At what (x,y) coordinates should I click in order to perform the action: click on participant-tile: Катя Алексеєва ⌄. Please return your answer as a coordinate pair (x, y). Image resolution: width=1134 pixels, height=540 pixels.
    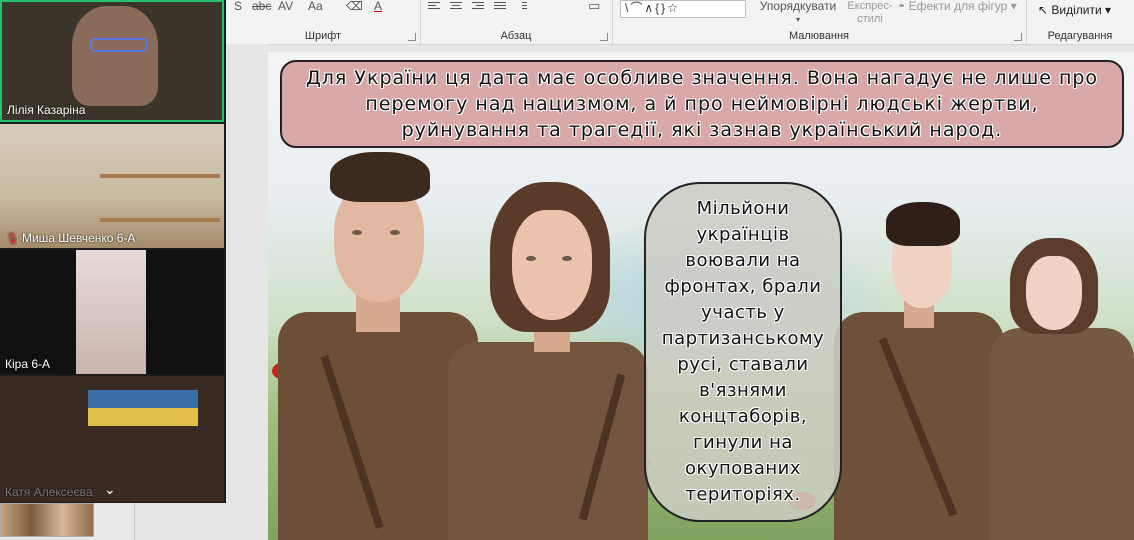
    Looking at the image, I should click on (112, 439).